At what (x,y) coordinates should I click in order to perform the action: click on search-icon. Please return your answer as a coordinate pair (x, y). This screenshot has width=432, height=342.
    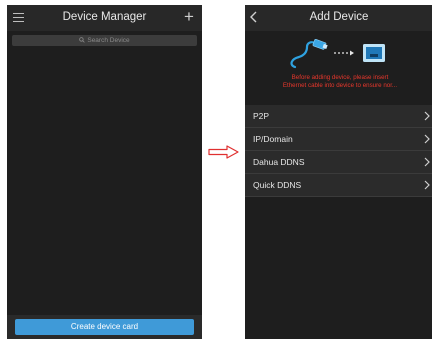
    Looking at the image, I should click on (82, 40).